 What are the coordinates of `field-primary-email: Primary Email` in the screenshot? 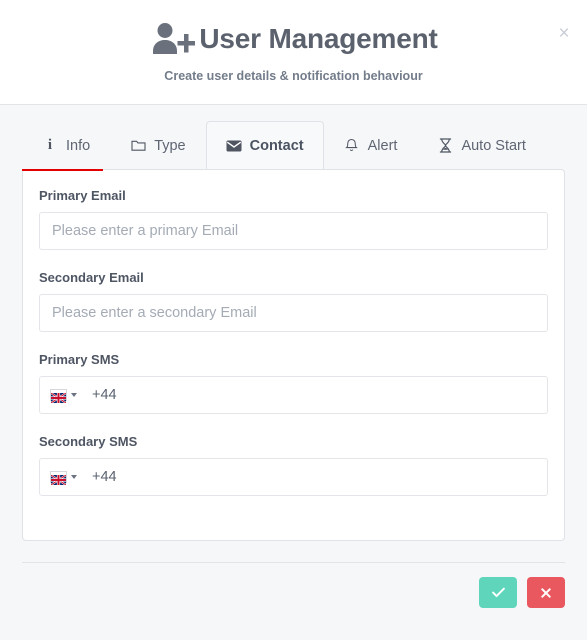 It's located at (293, 219).